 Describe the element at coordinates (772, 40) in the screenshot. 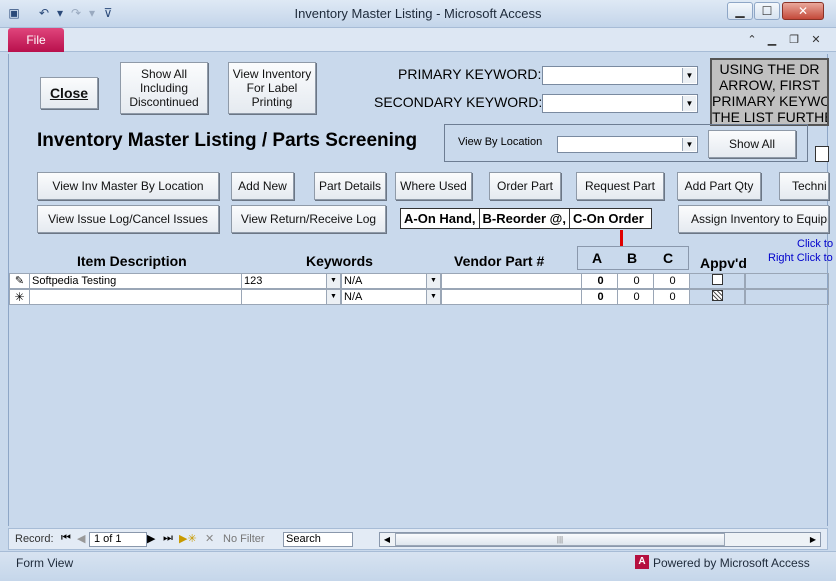

I see `mdi-minimize-icon: ▁` at that location.